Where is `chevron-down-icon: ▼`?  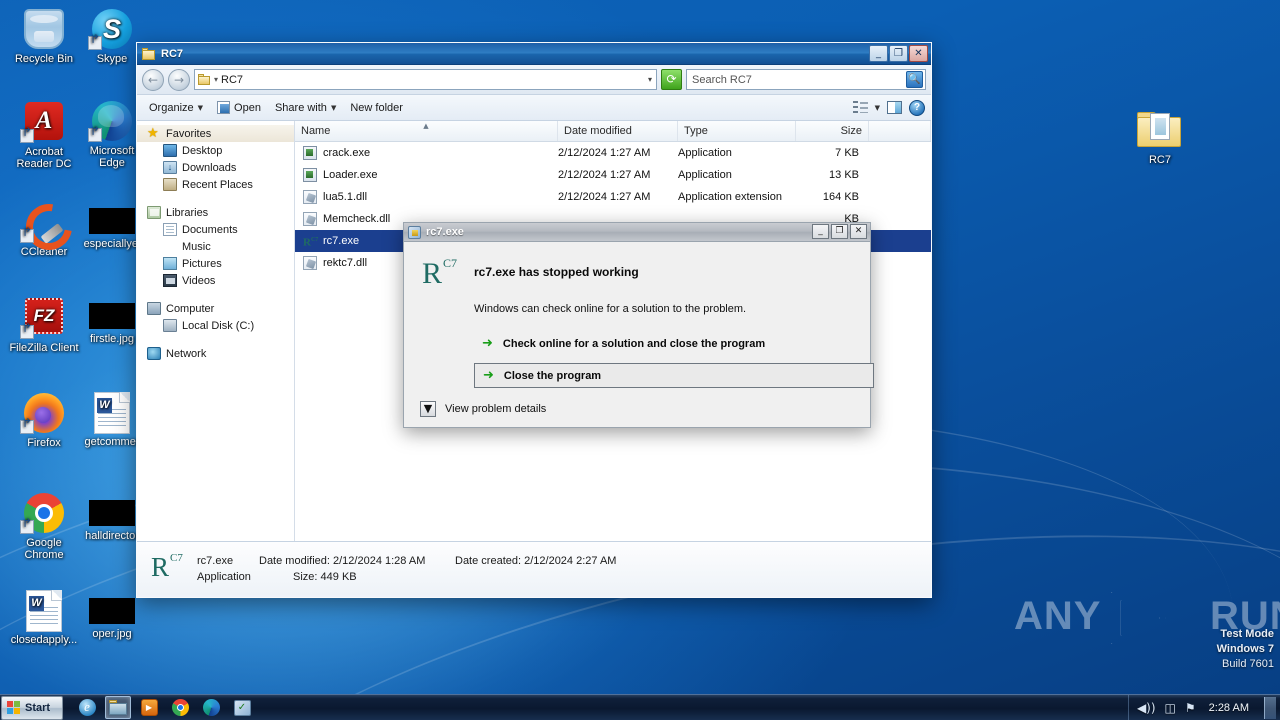 chevron-down-icon: ▼ is located at coordinates (877, 108).